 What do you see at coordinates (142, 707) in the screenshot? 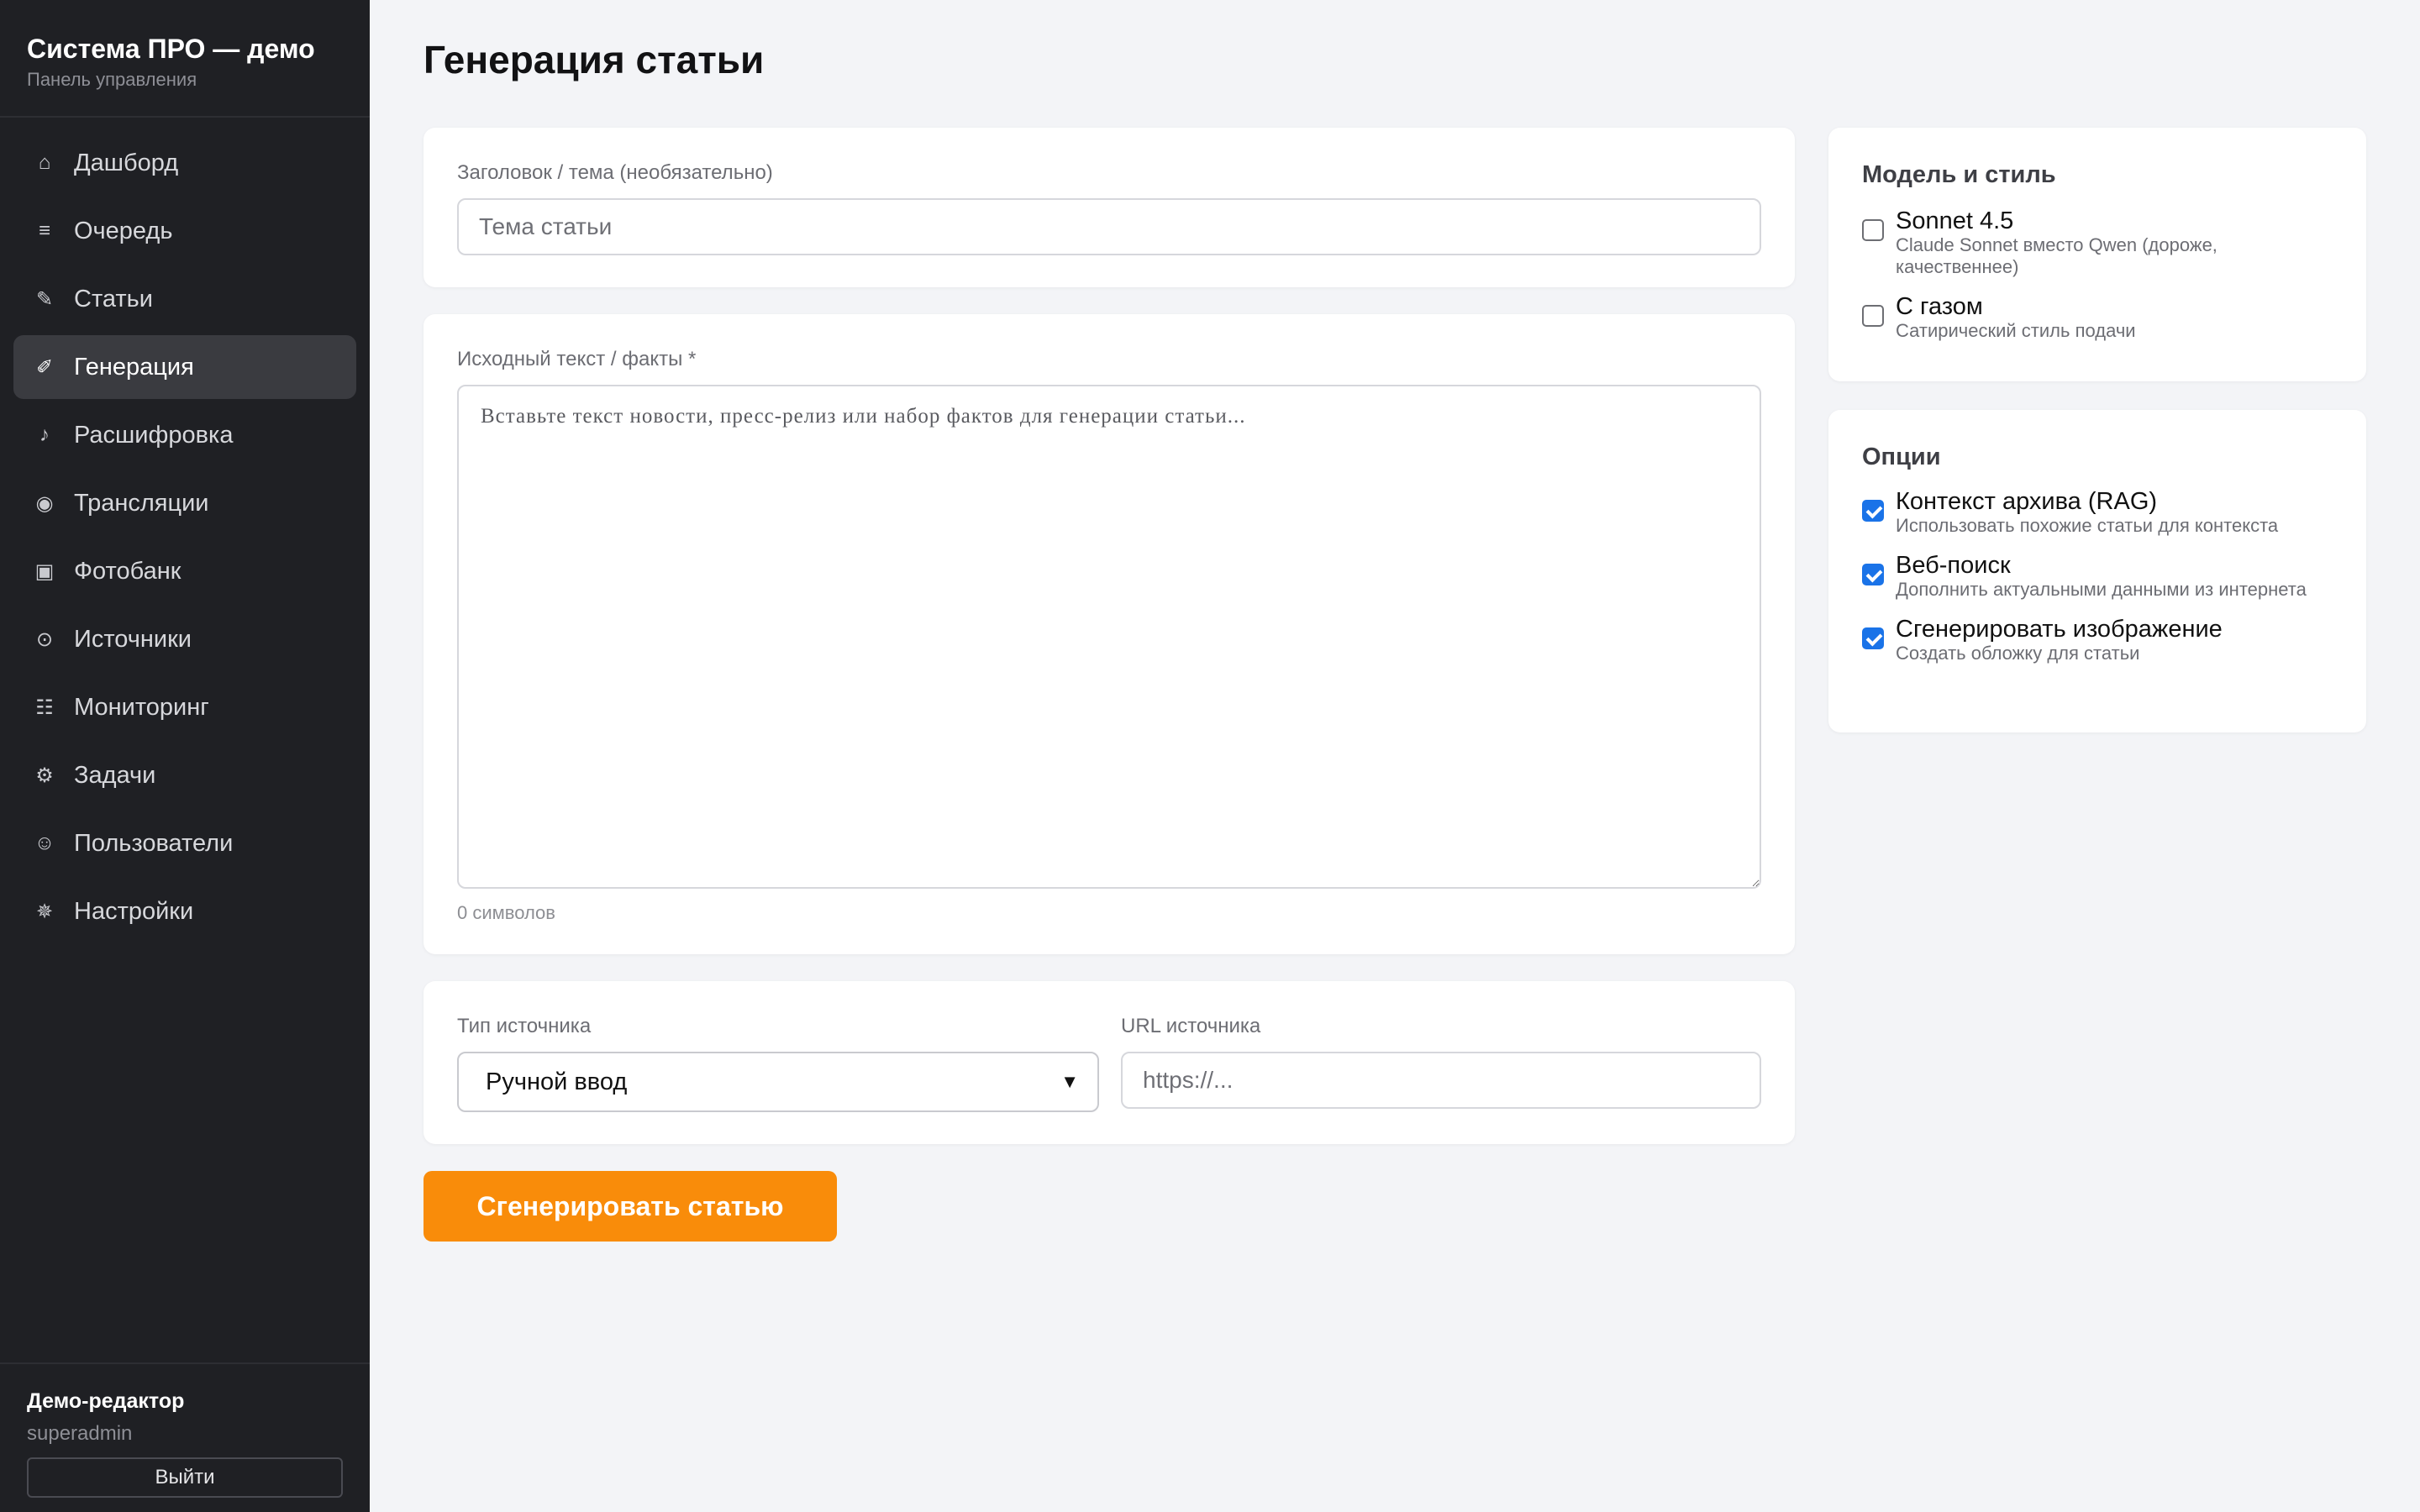
I see `sidebar-item-label: Мониторинг` at bounding box center [142, 707].